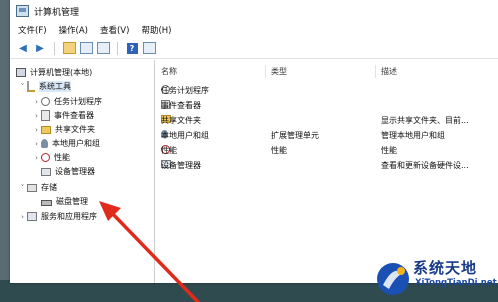 This screenshot has width=498, height=302. Describe the element at coordinates (445, 268) in the screenshot. I see `watermark-title: 系统天地` at that location.